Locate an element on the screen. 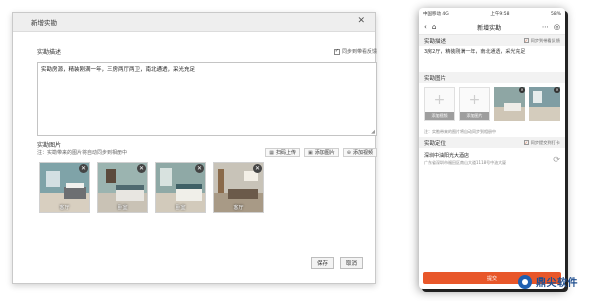  phone-photo-tip: 注：实勘带来的图片将自动同步到相册中 is located at coordinates (460, 131).